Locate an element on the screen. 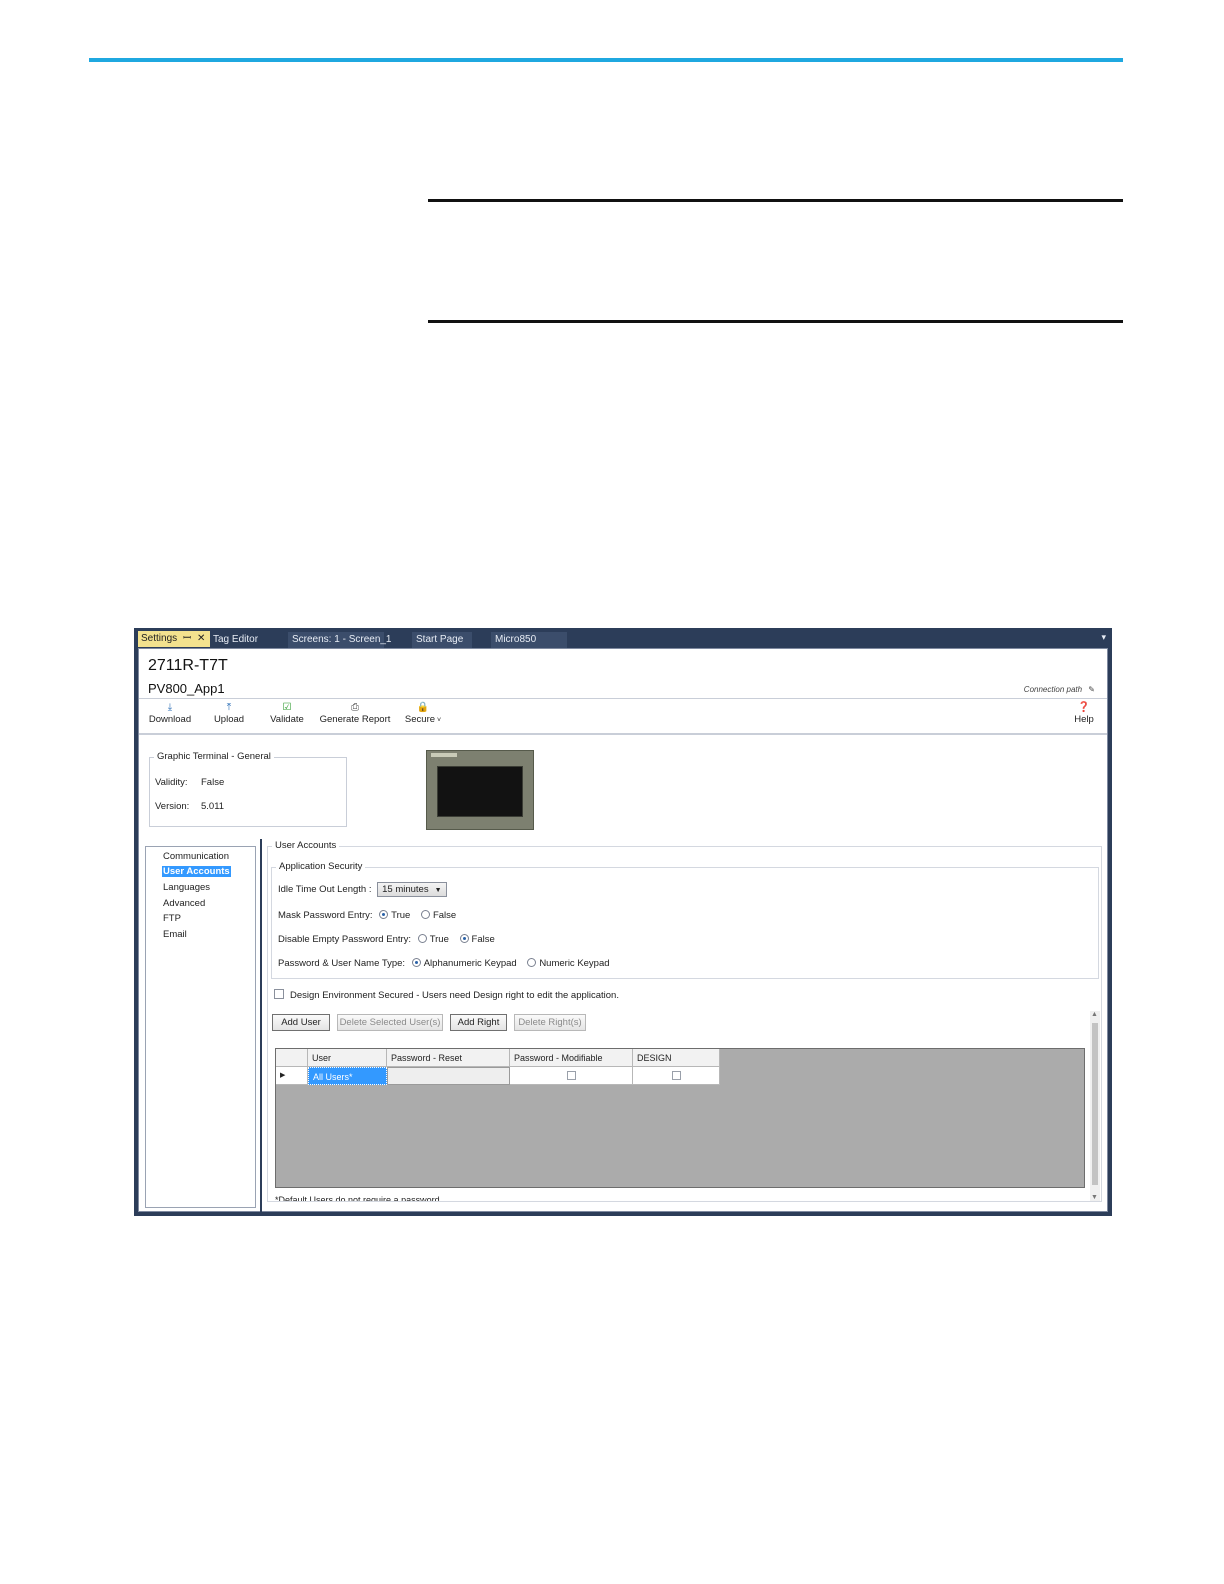 The width and height of the screenshot is (1224, 1584). generate-report-label: Generate Report is located at coordinates (355, 719).